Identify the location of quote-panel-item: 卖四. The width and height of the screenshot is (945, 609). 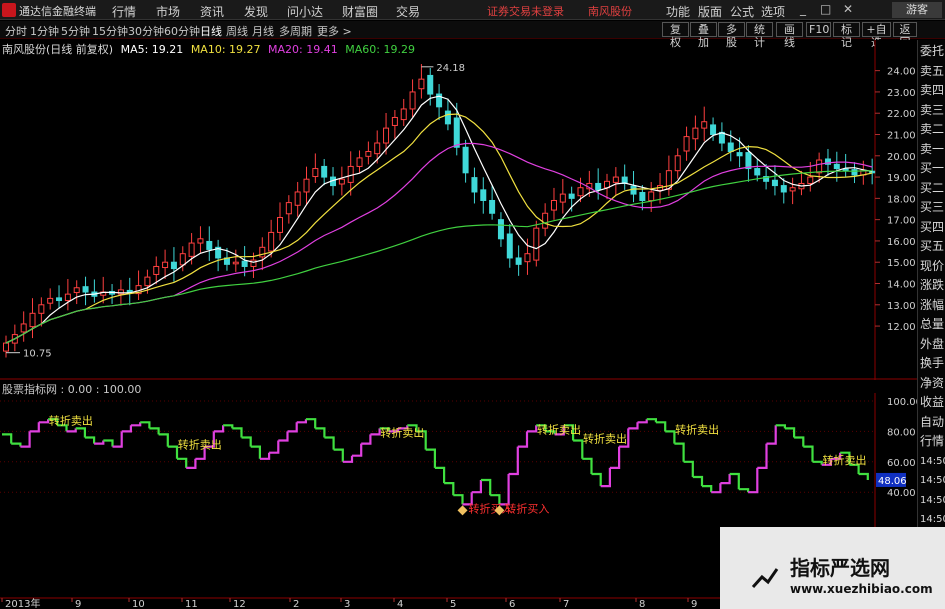
(932, 90).